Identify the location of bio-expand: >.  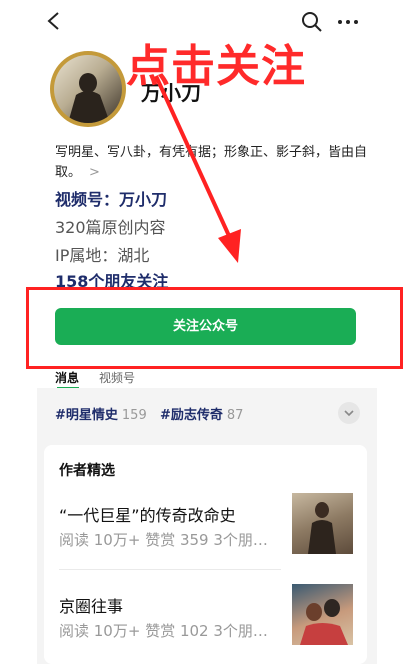
(94, 172).